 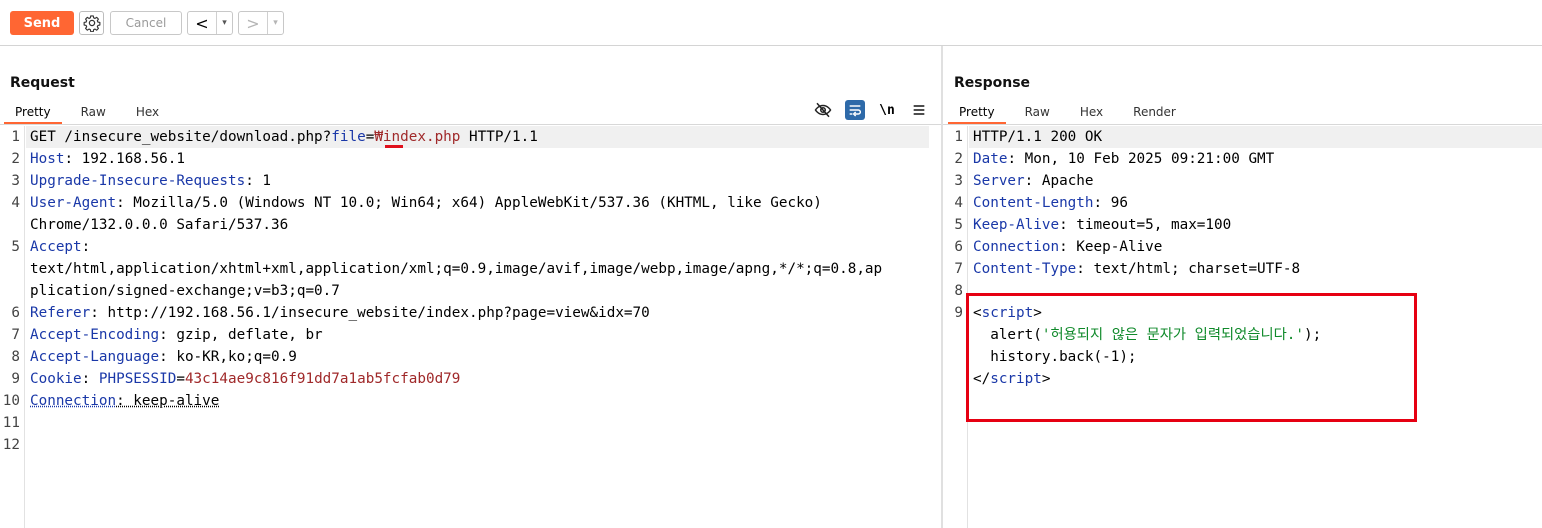 What do you see at coordinates (11, 423) in the screenshot?
I see `line-number: 11` at bounding box center [11, 423].